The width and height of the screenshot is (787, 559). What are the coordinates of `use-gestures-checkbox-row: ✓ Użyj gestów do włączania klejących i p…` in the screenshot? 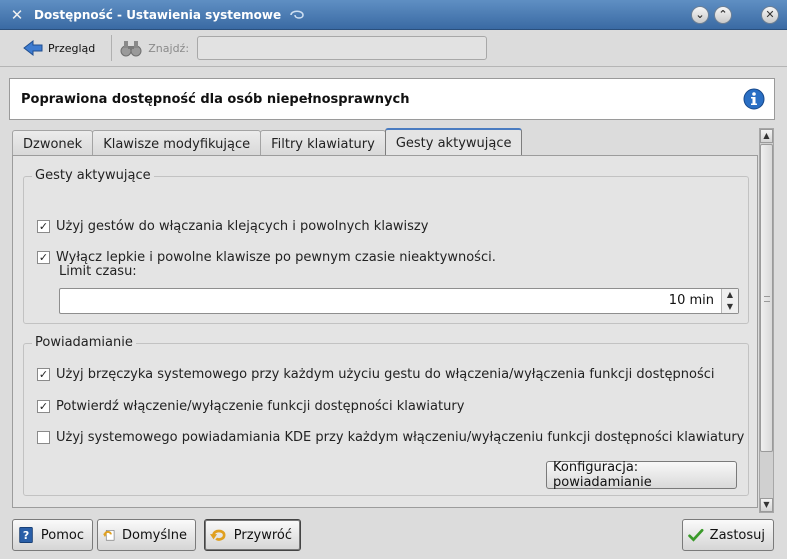 It's located at (232, 226).